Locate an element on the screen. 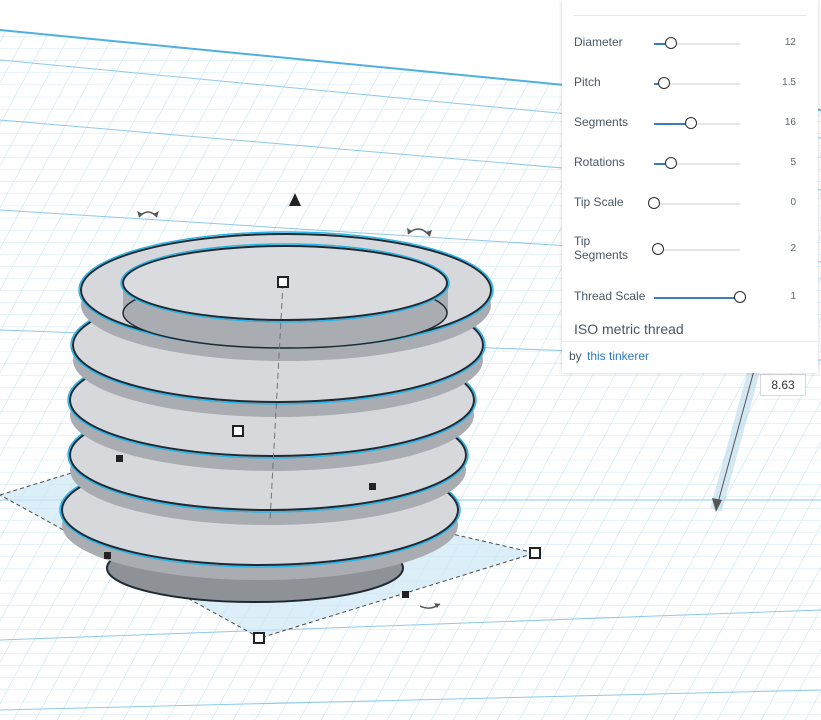 The image size is (821, 720). param-label: Pitch is located at coordinates (587, 82).